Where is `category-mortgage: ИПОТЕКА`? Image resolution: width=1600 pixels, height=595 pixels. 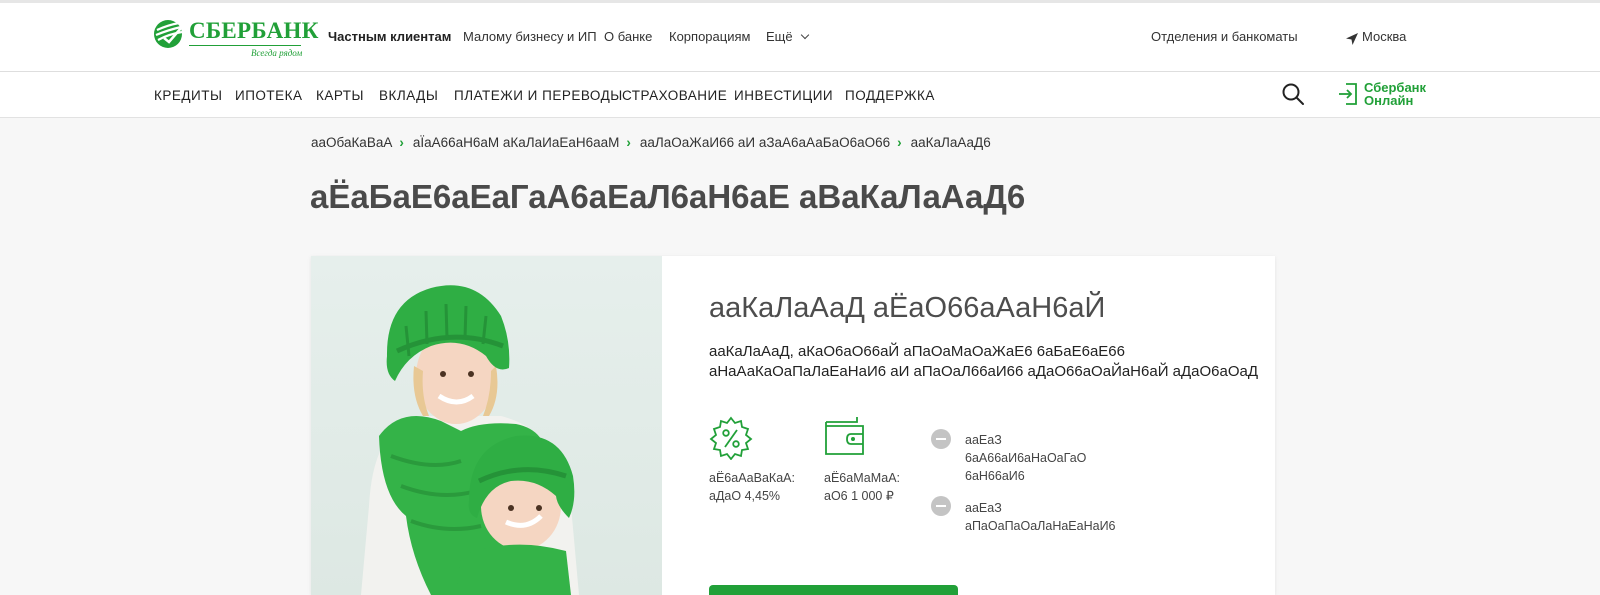 category-mortgage: ИПОТЕКА is located at coordinates (269, 95).